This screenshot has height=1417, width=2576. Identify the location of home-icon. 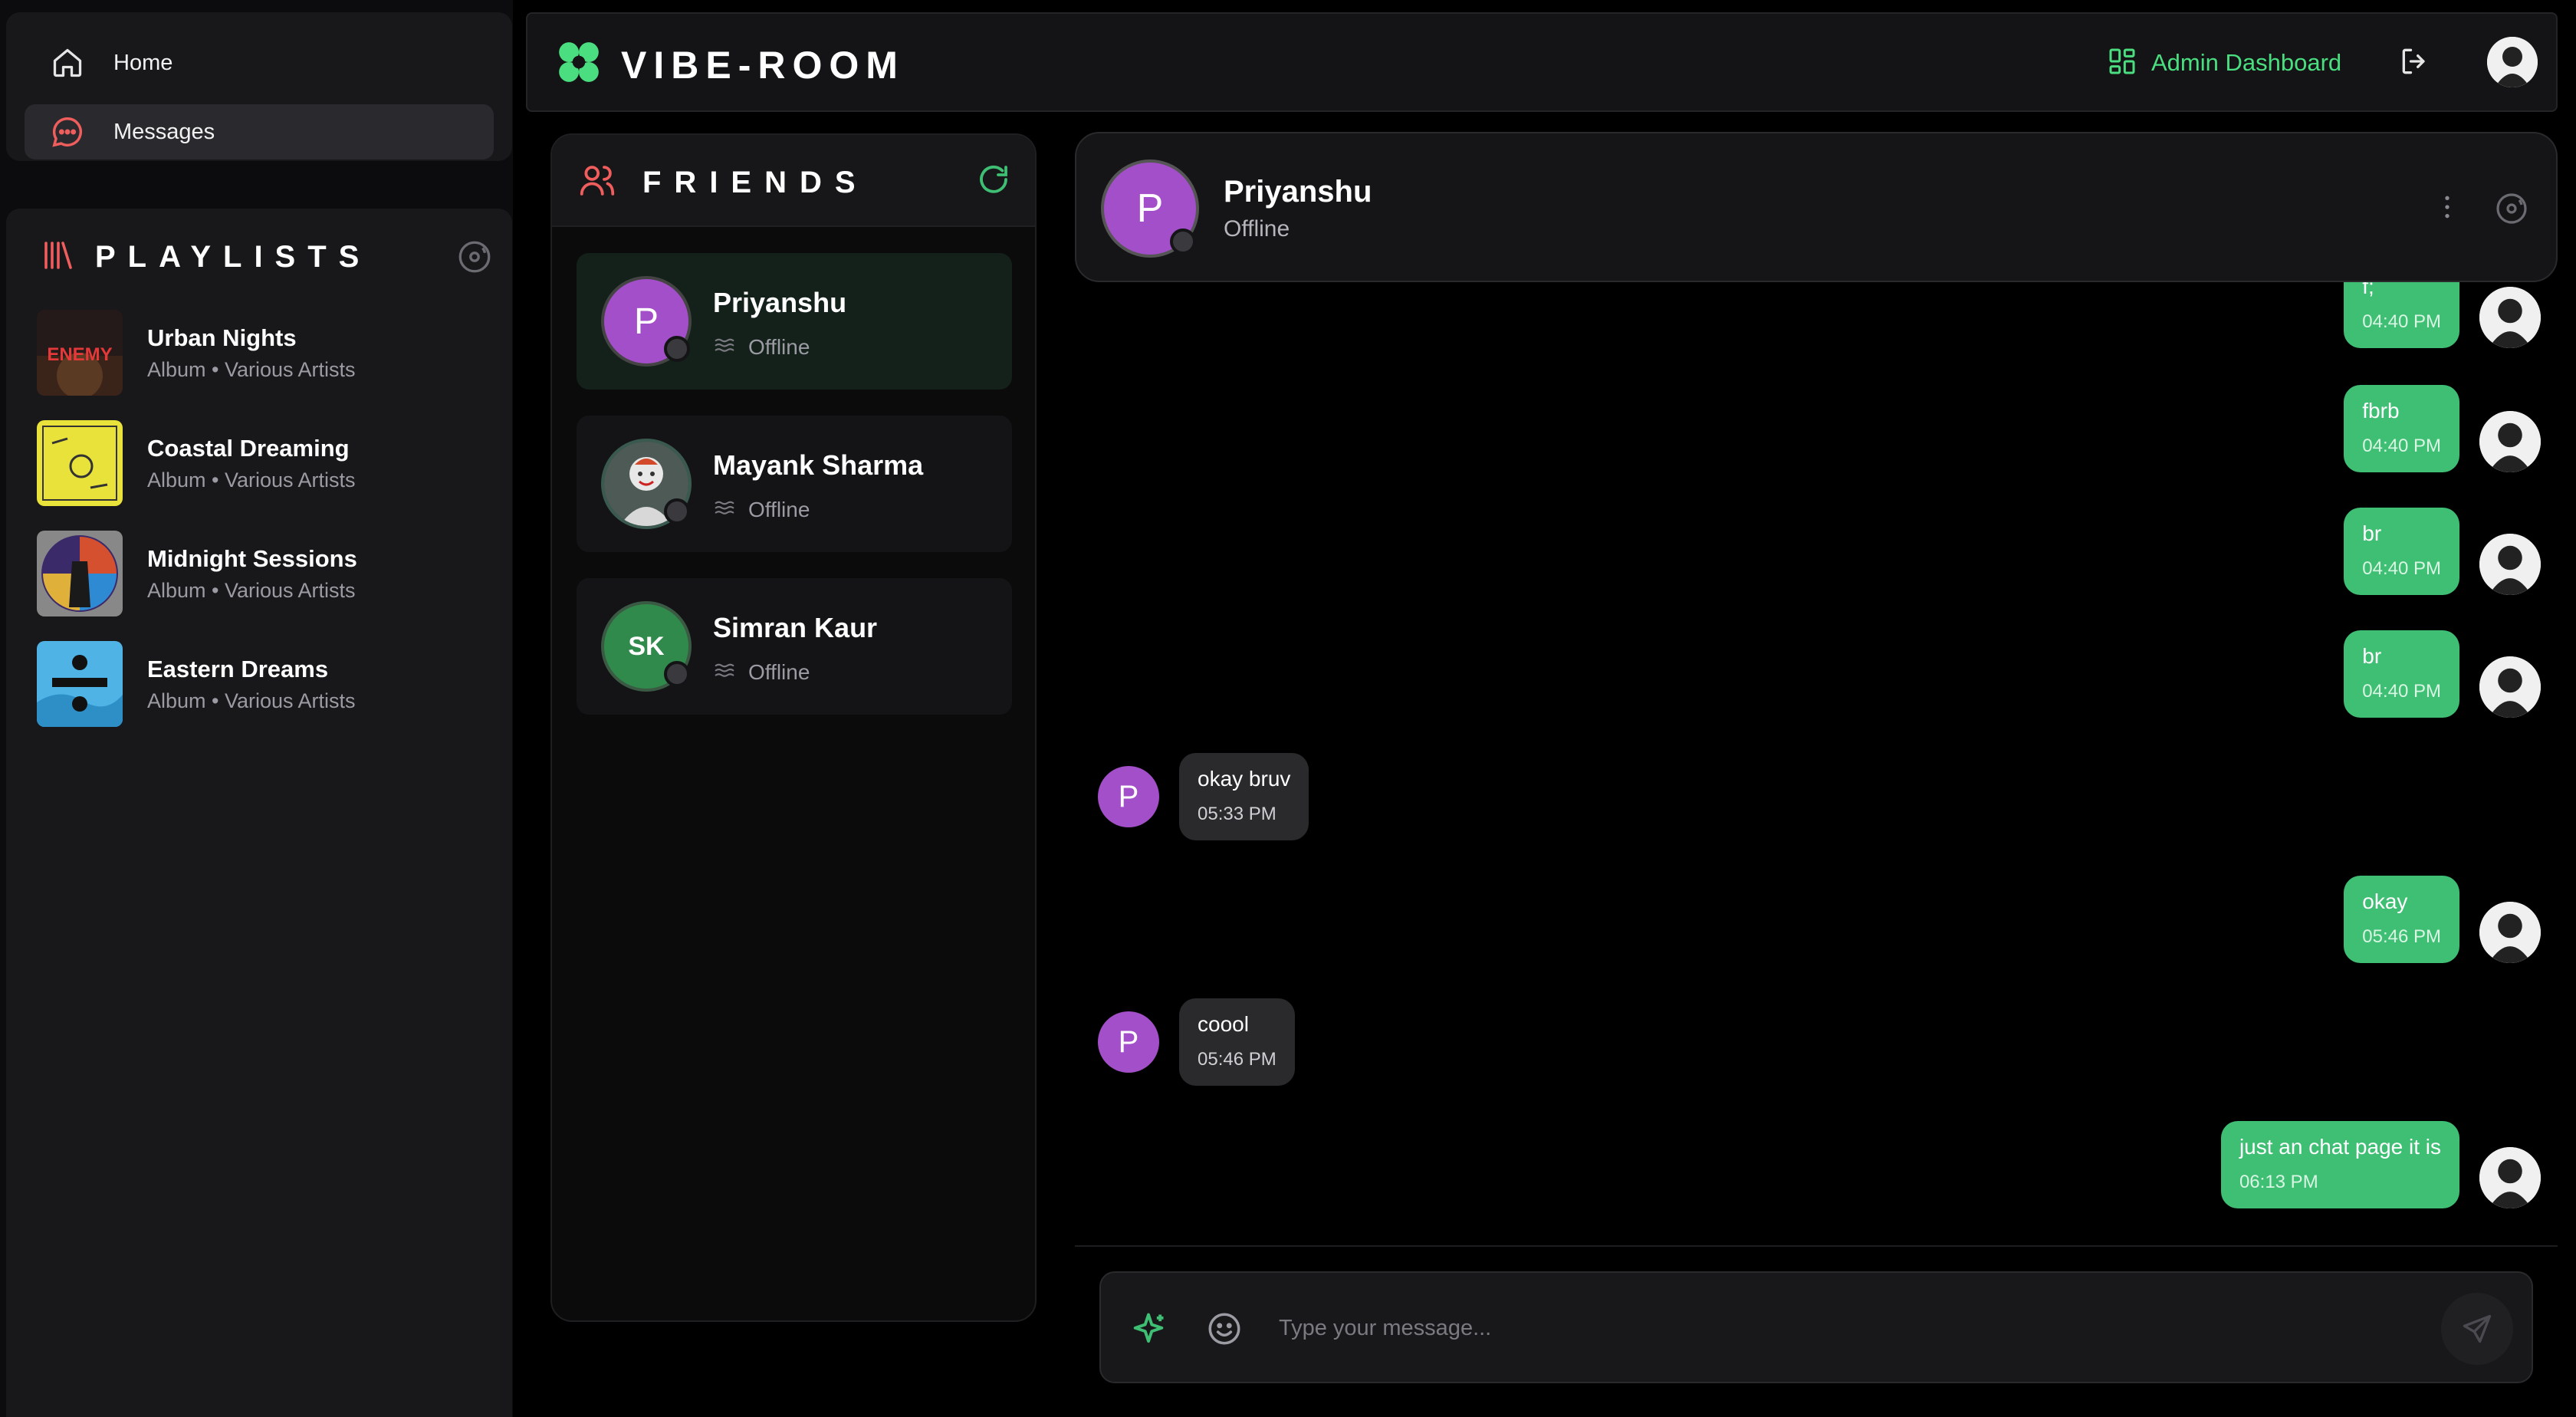
(67, 63).